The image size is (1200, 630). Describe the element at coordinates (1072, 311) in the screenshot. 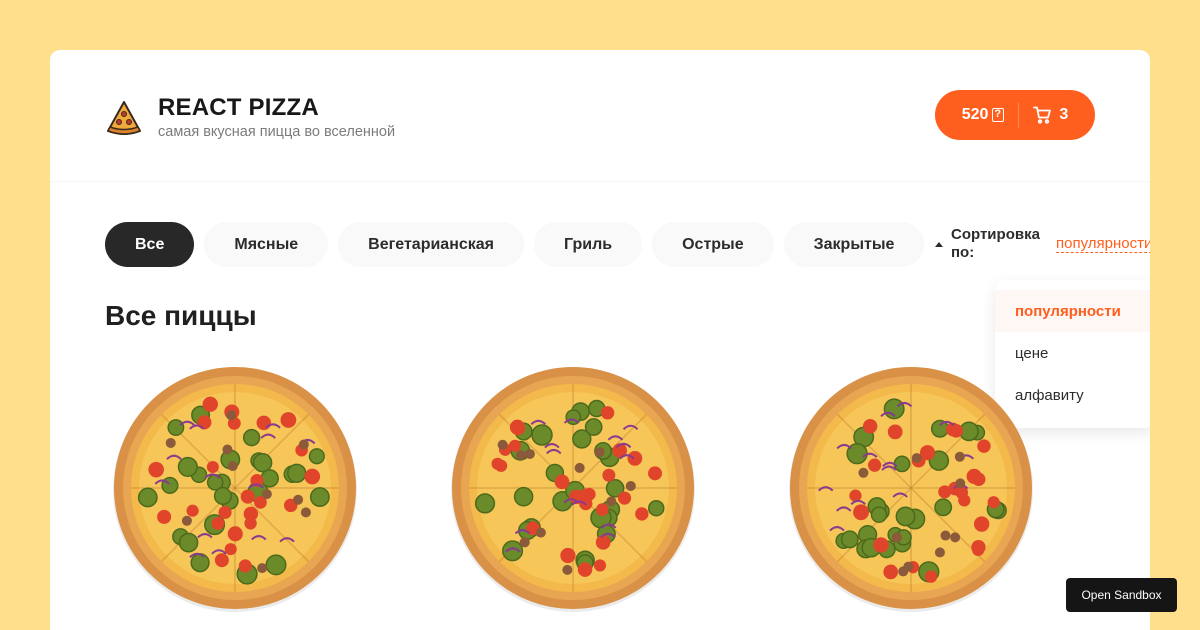

I see `sort-option-popularity: популярности` at that location.